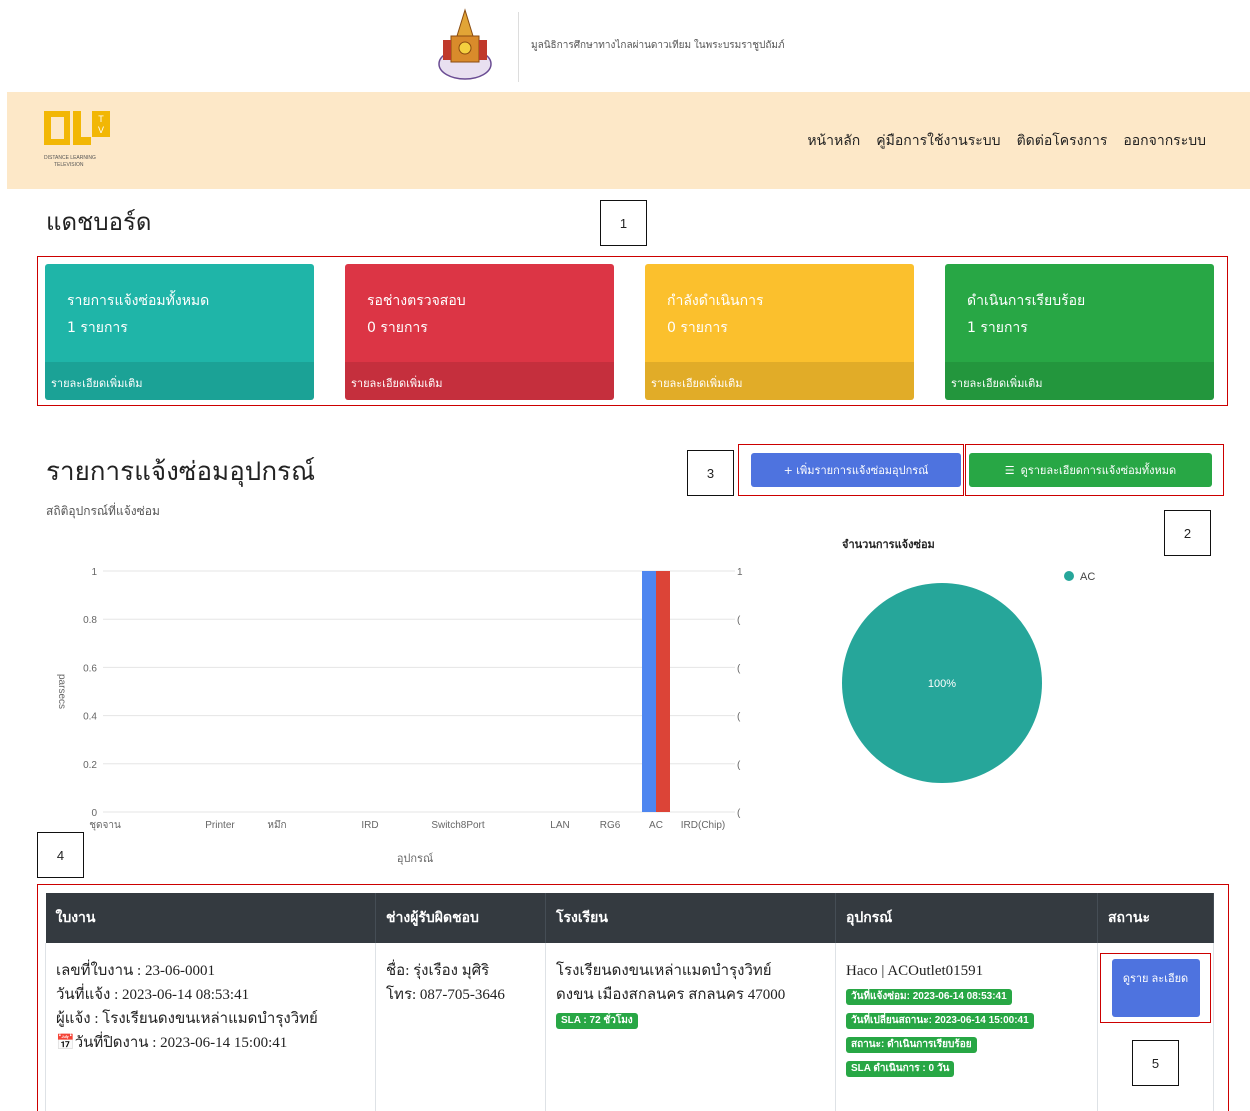 Image resolution: width=1250 pixels, height=1111 pixels. What do you see at coordinates (103, 511) in the screenshot?
I see `section-subtitle: สถิติอุปกรณ์ที่แจ้งซ่อม` at bounding box center [103, 511].